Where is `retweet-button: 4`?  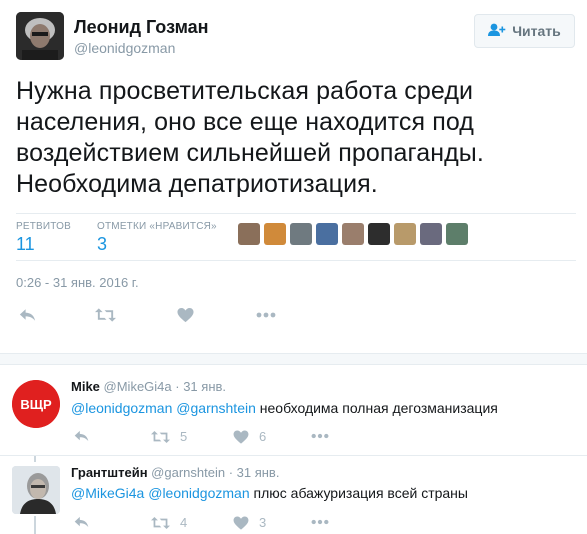 retweet-button: 4 is located at coordinates (169, 522).